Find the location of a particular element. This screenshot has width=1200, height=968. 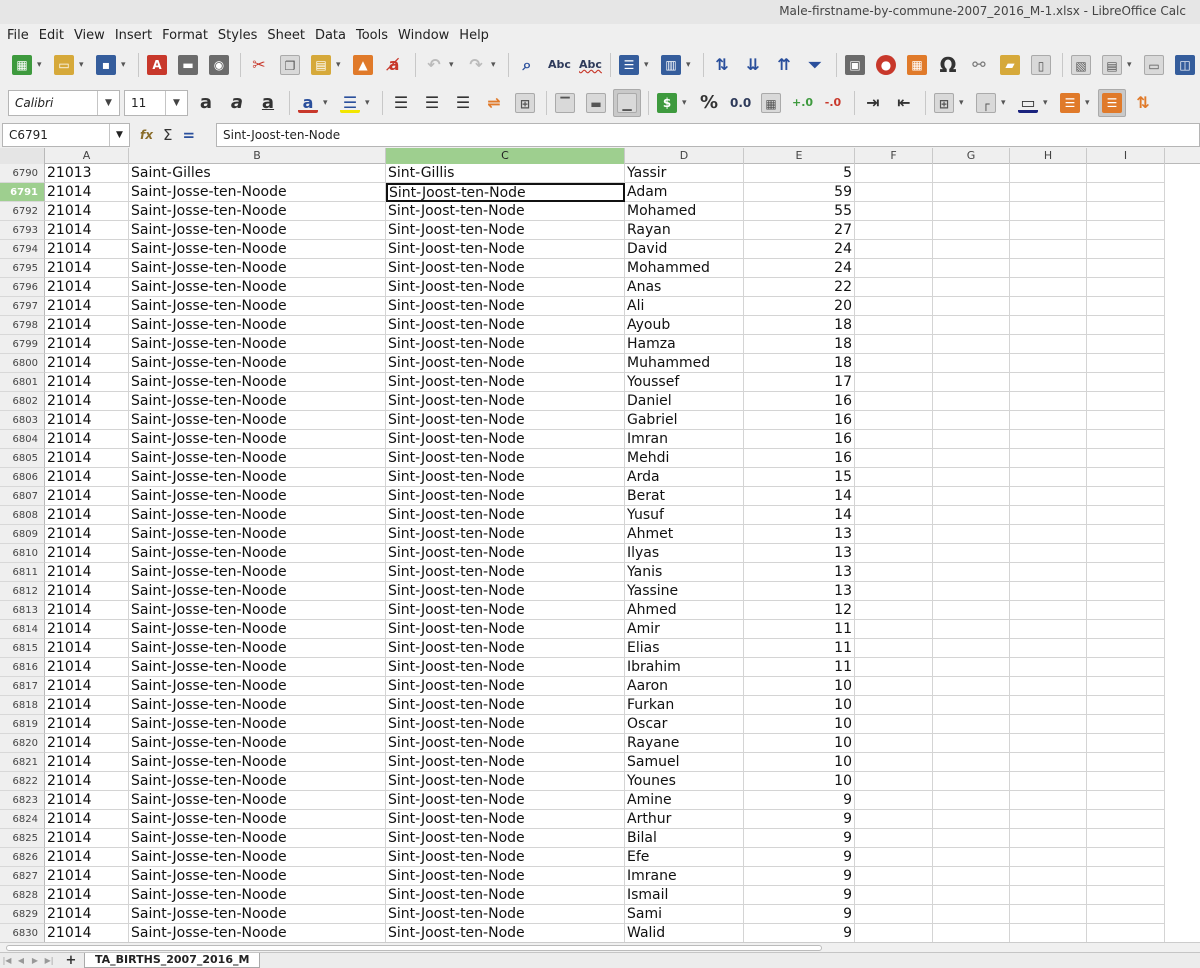

cell-e: 20 is located at coordinates (799, 306).